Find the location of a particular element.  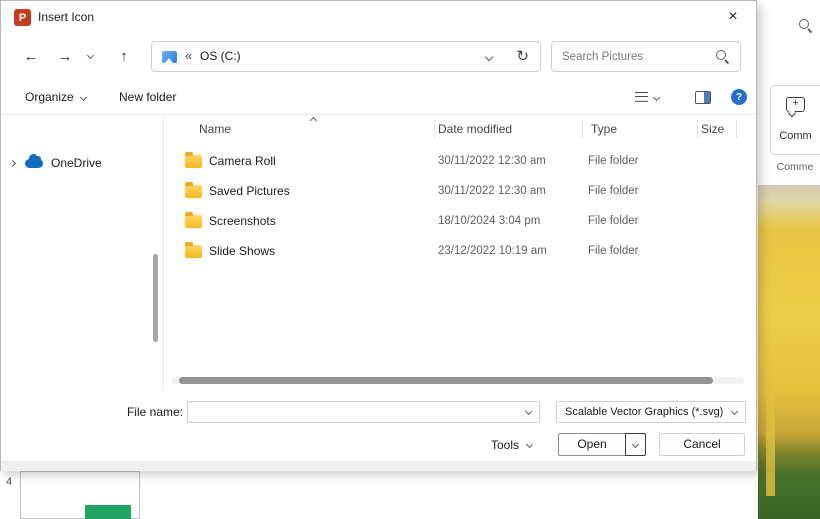

refresh-icon: ↻ is located at coordinates (522, 57).